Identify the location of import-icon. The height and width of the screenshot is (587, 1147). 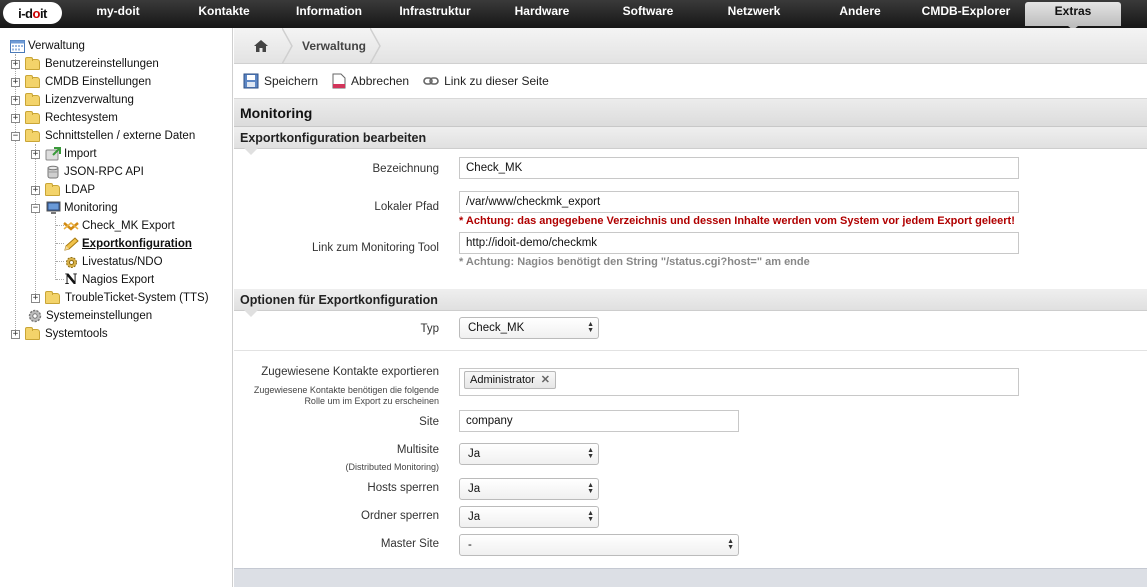
(53, 154).